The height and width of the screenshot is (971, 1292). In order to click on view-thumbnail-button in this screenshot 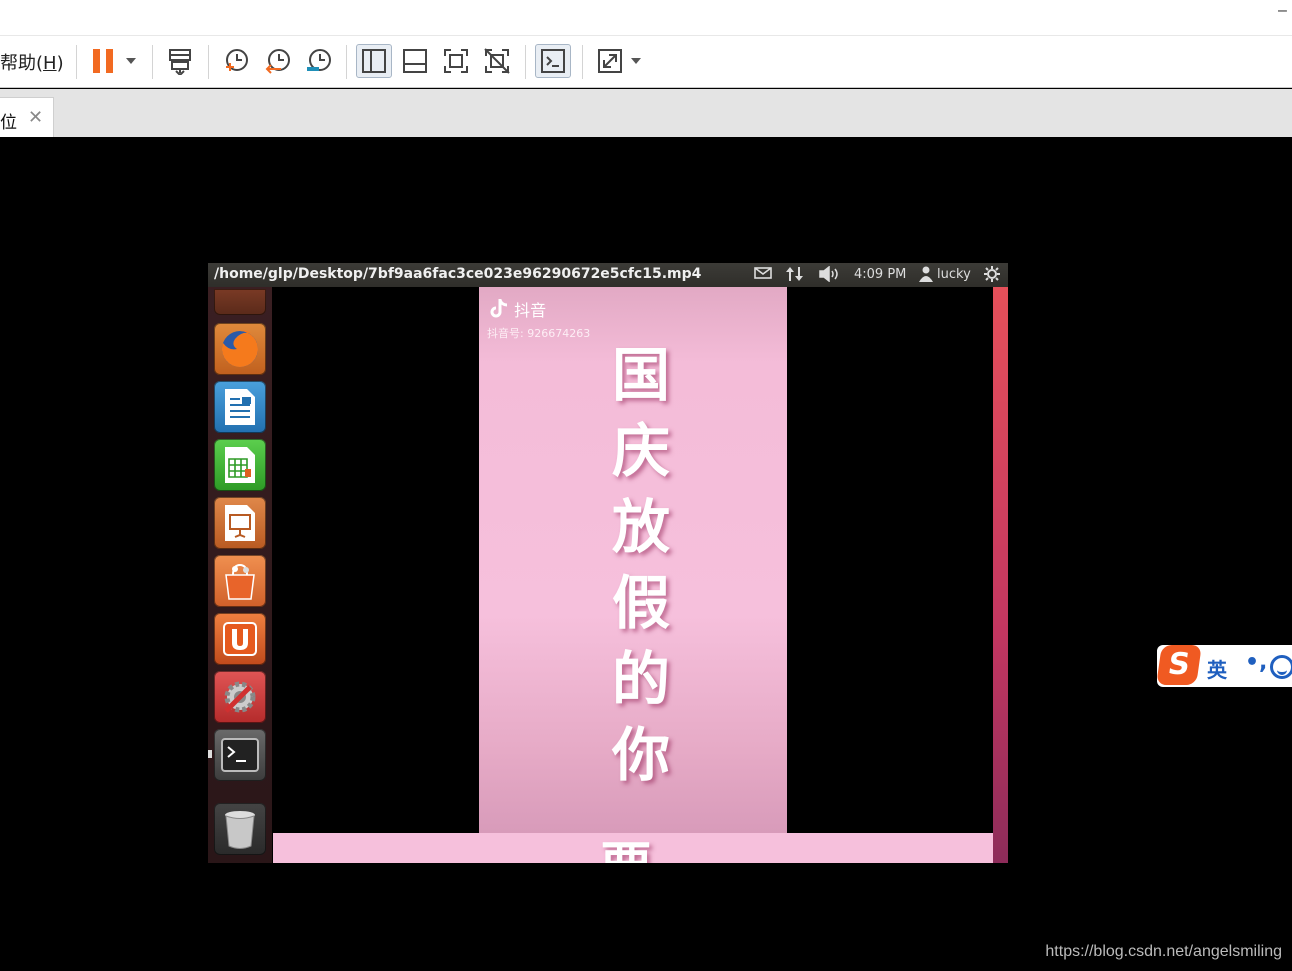, I will do `click(415, 61)`.